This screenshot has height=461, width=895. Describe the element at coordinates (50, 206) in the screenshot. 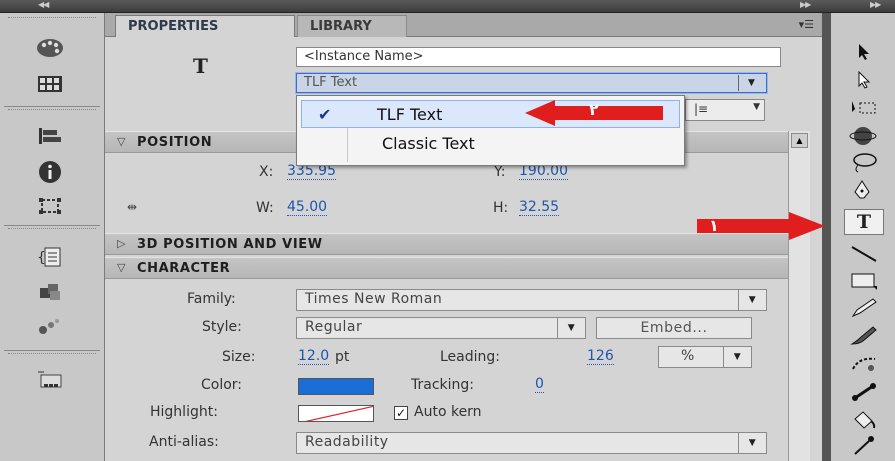

I see `transform-icon` at that location.